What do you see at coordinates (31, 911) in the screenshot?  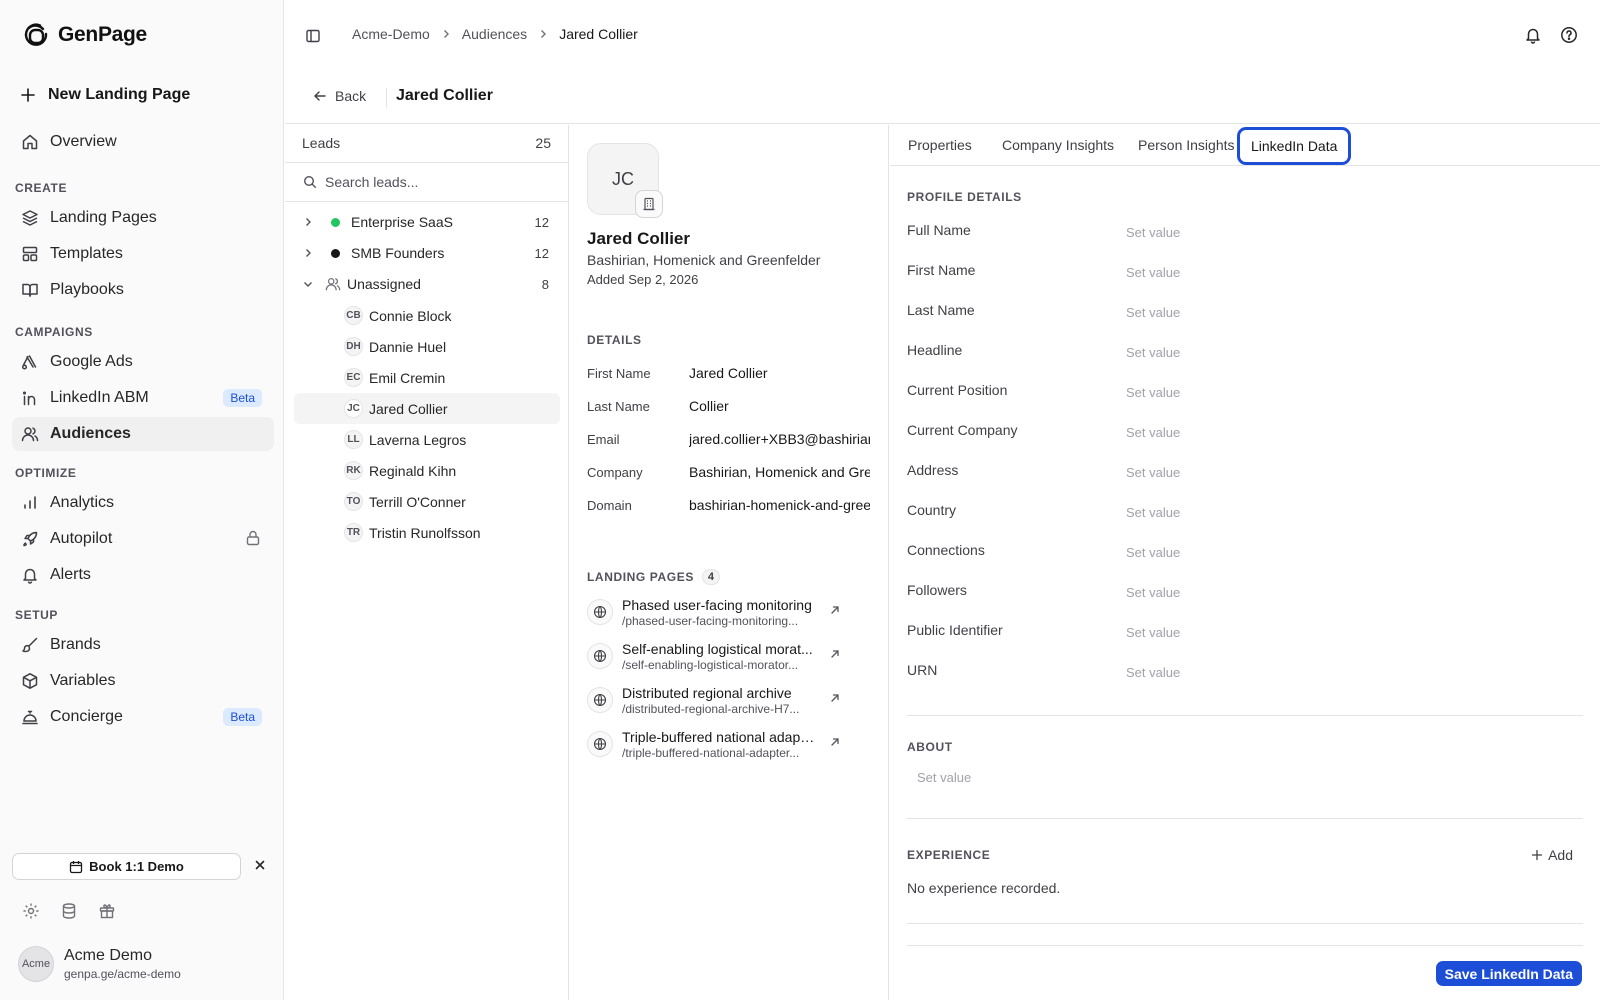 I see `settings-icon` at bounding box center [31, 911].